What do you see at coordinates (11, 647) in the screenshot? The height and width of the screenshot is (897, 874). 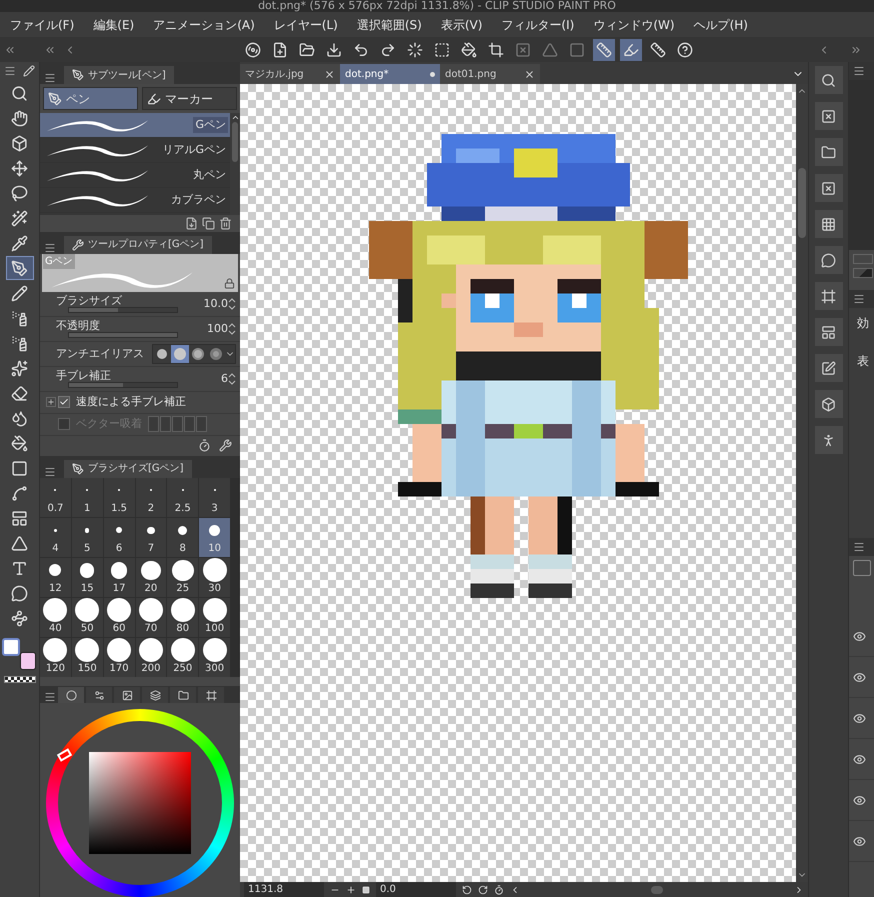 I see `main-color-swatch` at bounding box center [11, 647].